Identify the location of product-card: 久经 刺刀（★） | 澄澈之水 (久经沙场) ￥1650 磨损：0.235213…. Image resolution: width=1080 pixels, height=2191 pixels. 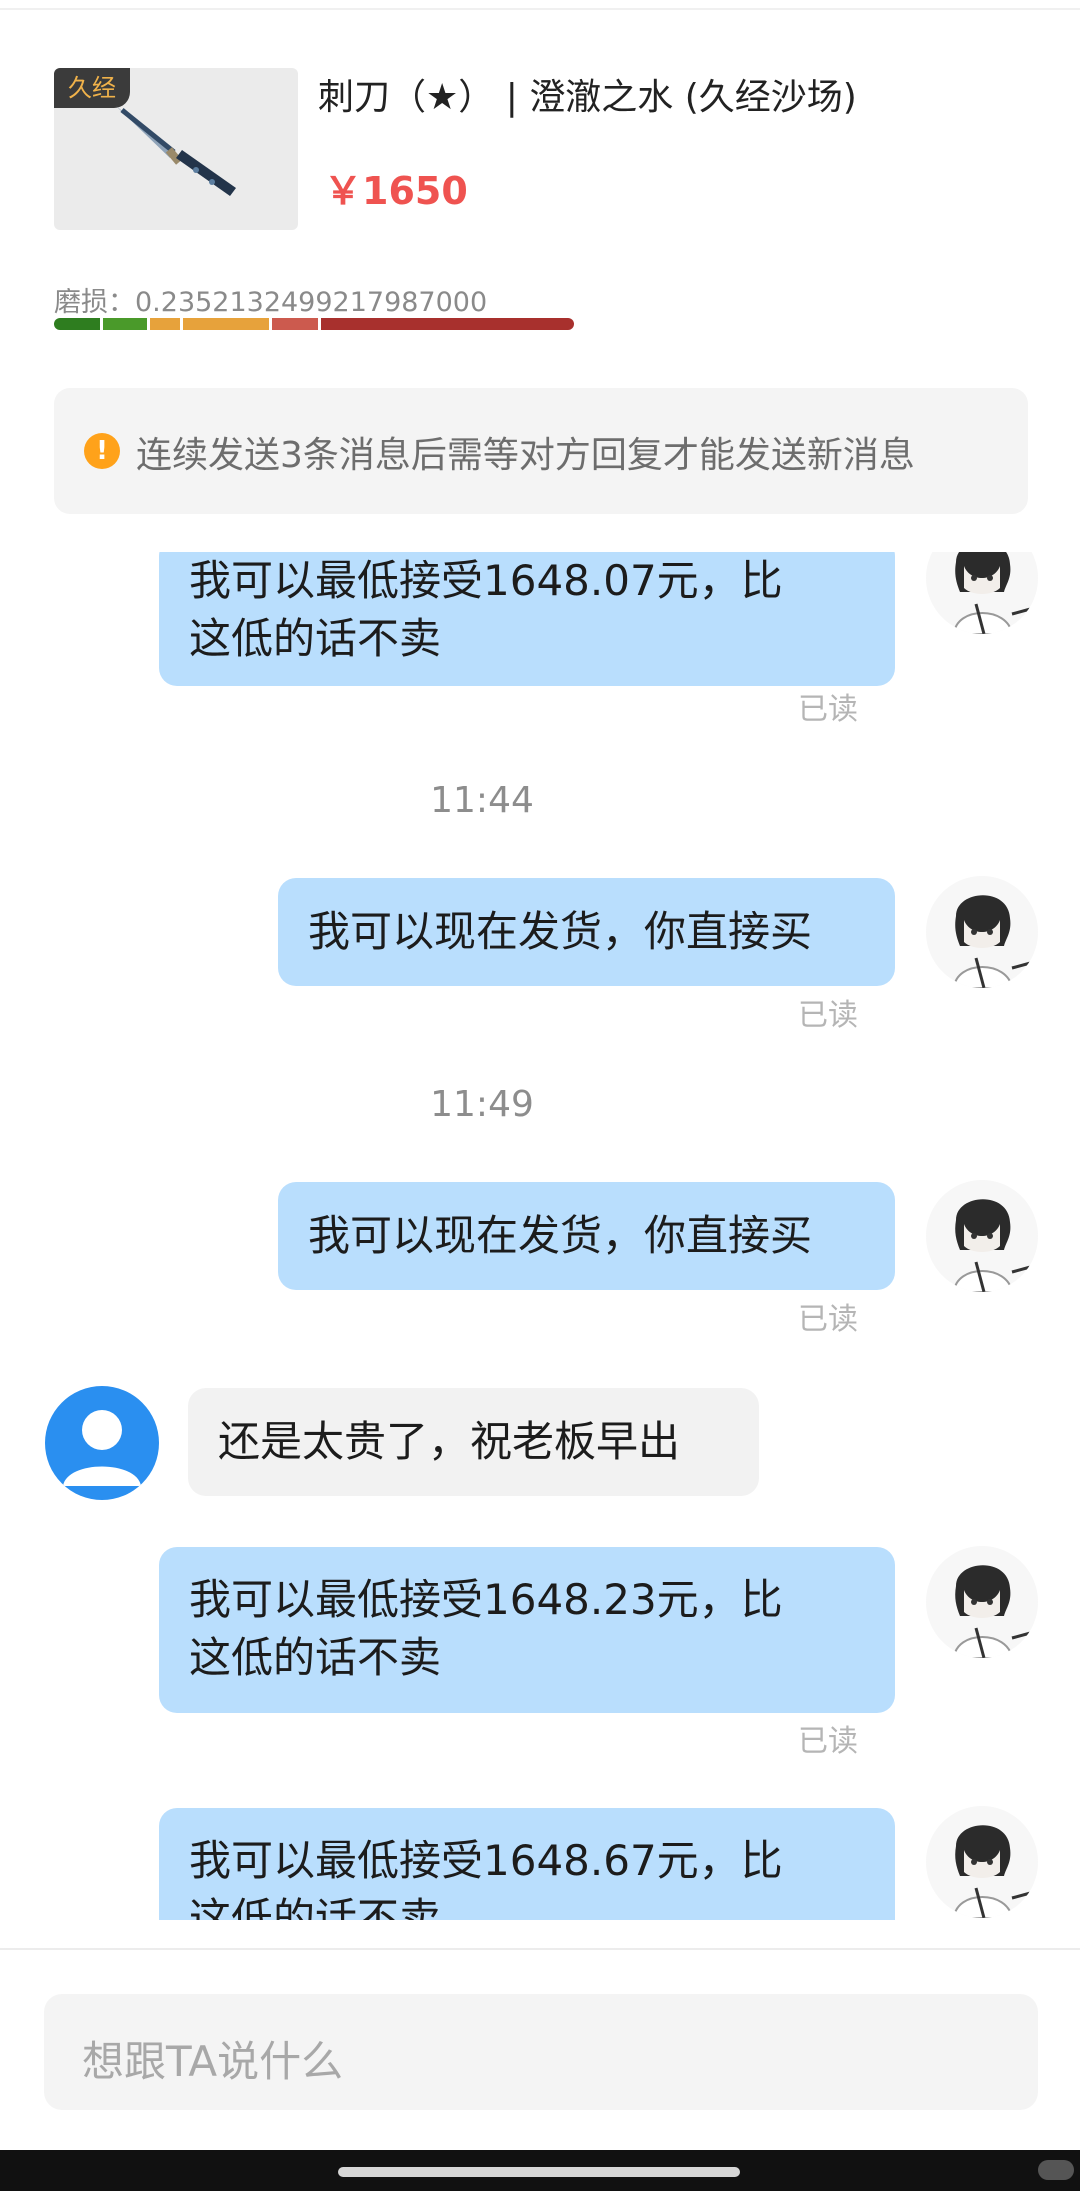
(544, 203).